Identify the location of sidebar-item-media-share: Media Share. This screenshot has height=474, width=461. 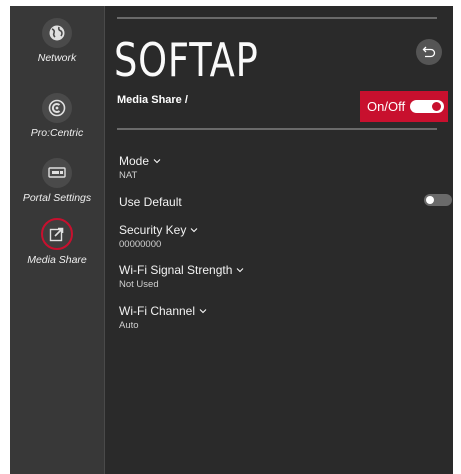
(57, 242).